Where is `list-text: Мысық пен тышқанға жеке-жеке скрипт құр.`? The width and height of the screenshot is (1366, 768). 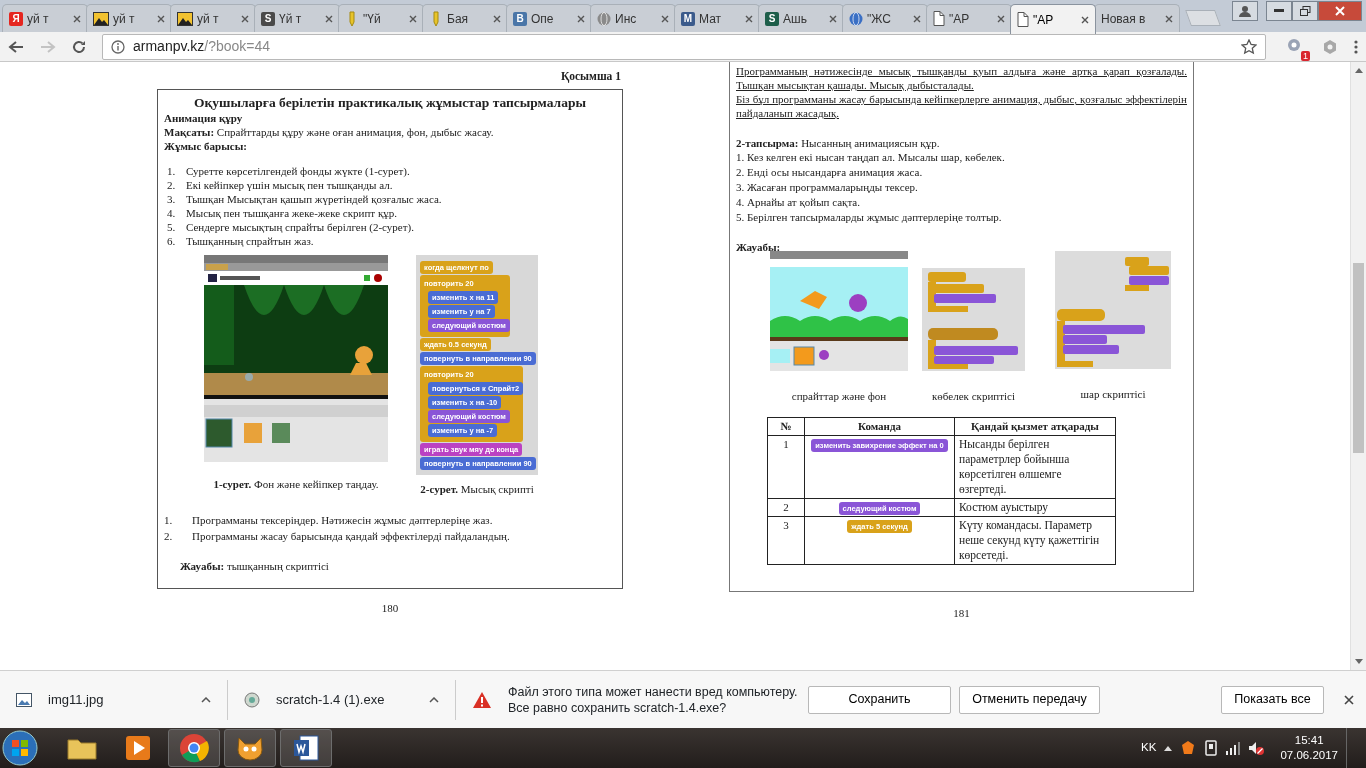
list-text: Мысық пен тышқанға жеке-жеке скрипт құр. is located at coordinates (291, 213).